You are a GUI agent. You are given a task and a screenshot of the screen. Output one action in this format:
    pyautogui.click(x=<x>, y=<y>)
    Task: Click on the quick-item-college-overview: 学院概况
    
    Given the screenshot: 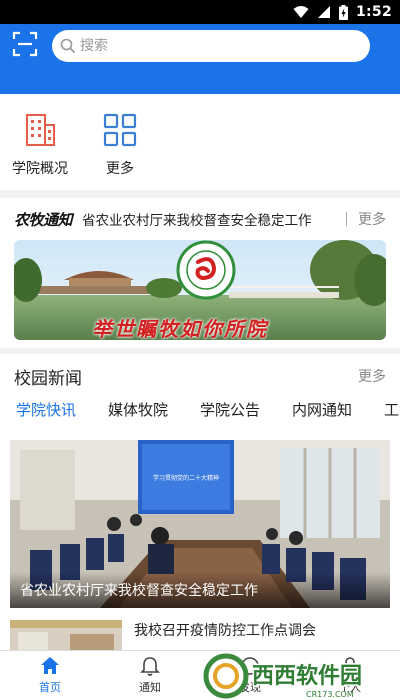 What is the action you would take?
    pyautogui.click(x=40, y=145)
    